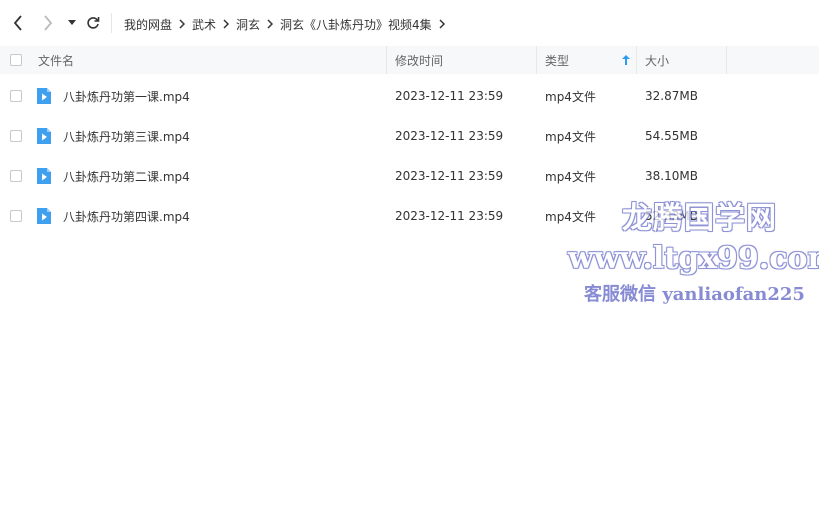  I want to click on file-name: 八卦炼丹功第三课.mp4, so click(126, 136).